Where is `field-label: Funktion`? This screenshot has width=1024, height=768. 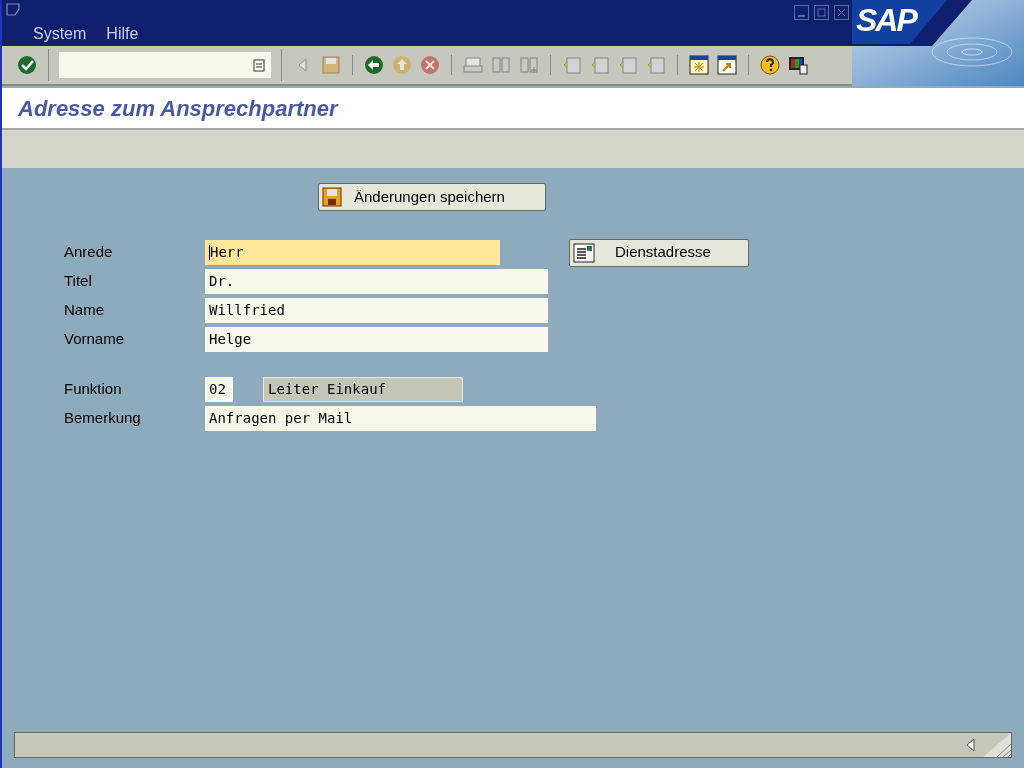
field-label: Funktion is located at coordinates (93, 389).